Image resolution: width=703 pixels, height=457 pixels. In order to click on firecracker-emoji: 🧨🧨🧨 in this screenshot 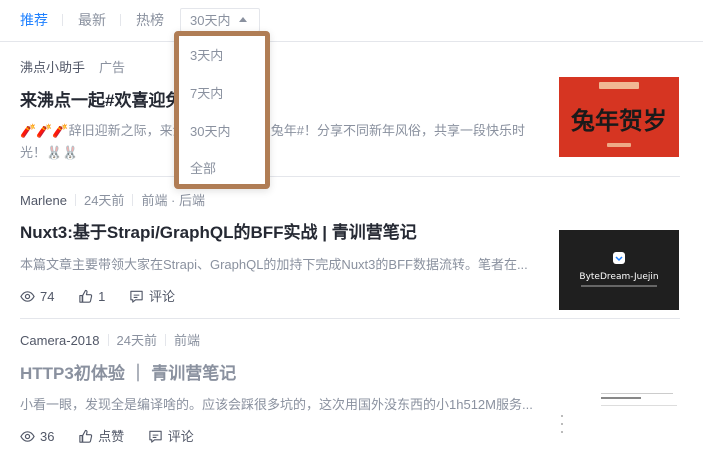, I will do `click(44, 130)`.